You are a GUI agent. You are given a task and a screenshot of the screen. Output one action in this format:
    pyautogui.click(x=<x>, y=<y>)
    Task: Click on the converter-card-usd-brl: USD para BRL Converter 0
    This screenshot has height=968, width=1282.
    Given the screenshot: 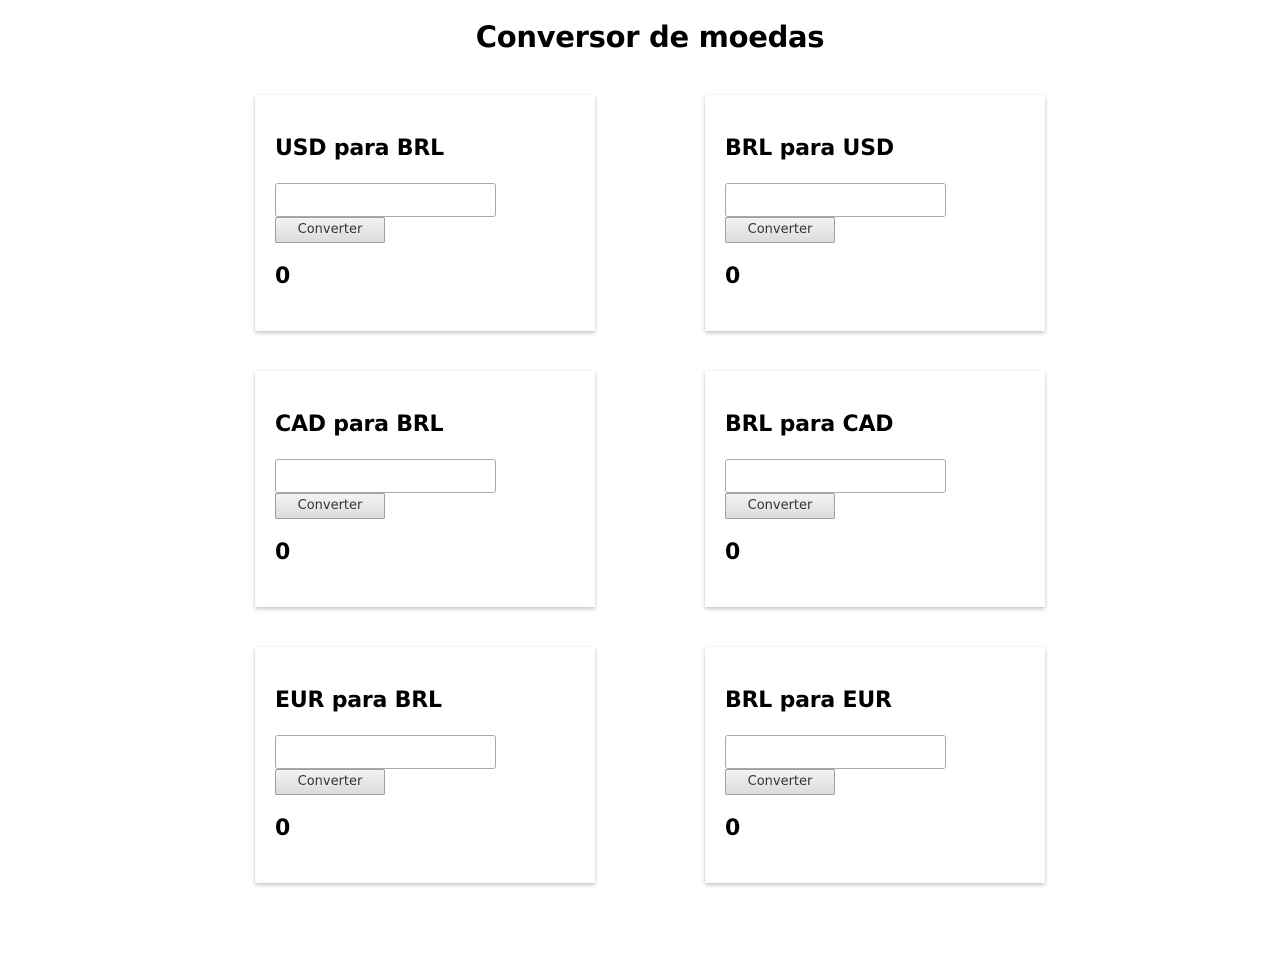 What is the action you would take?
    pyautogui.click(x=425, y=213)
    